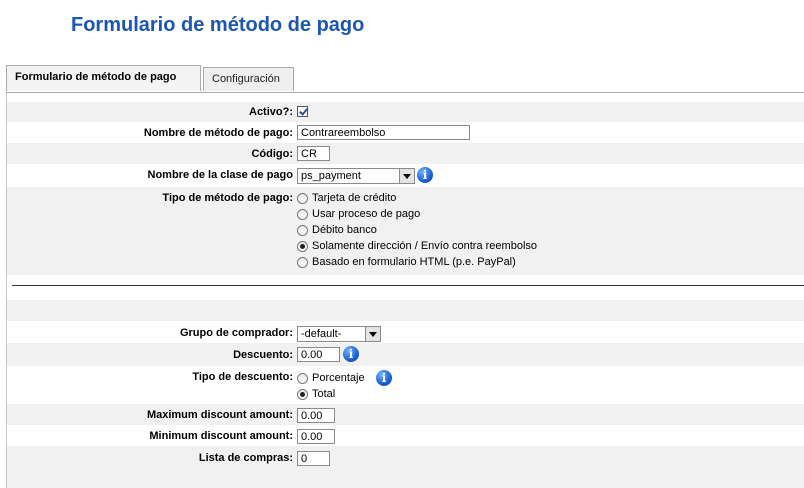  I want to click on group-select-value: -default-, so click(321, 334).